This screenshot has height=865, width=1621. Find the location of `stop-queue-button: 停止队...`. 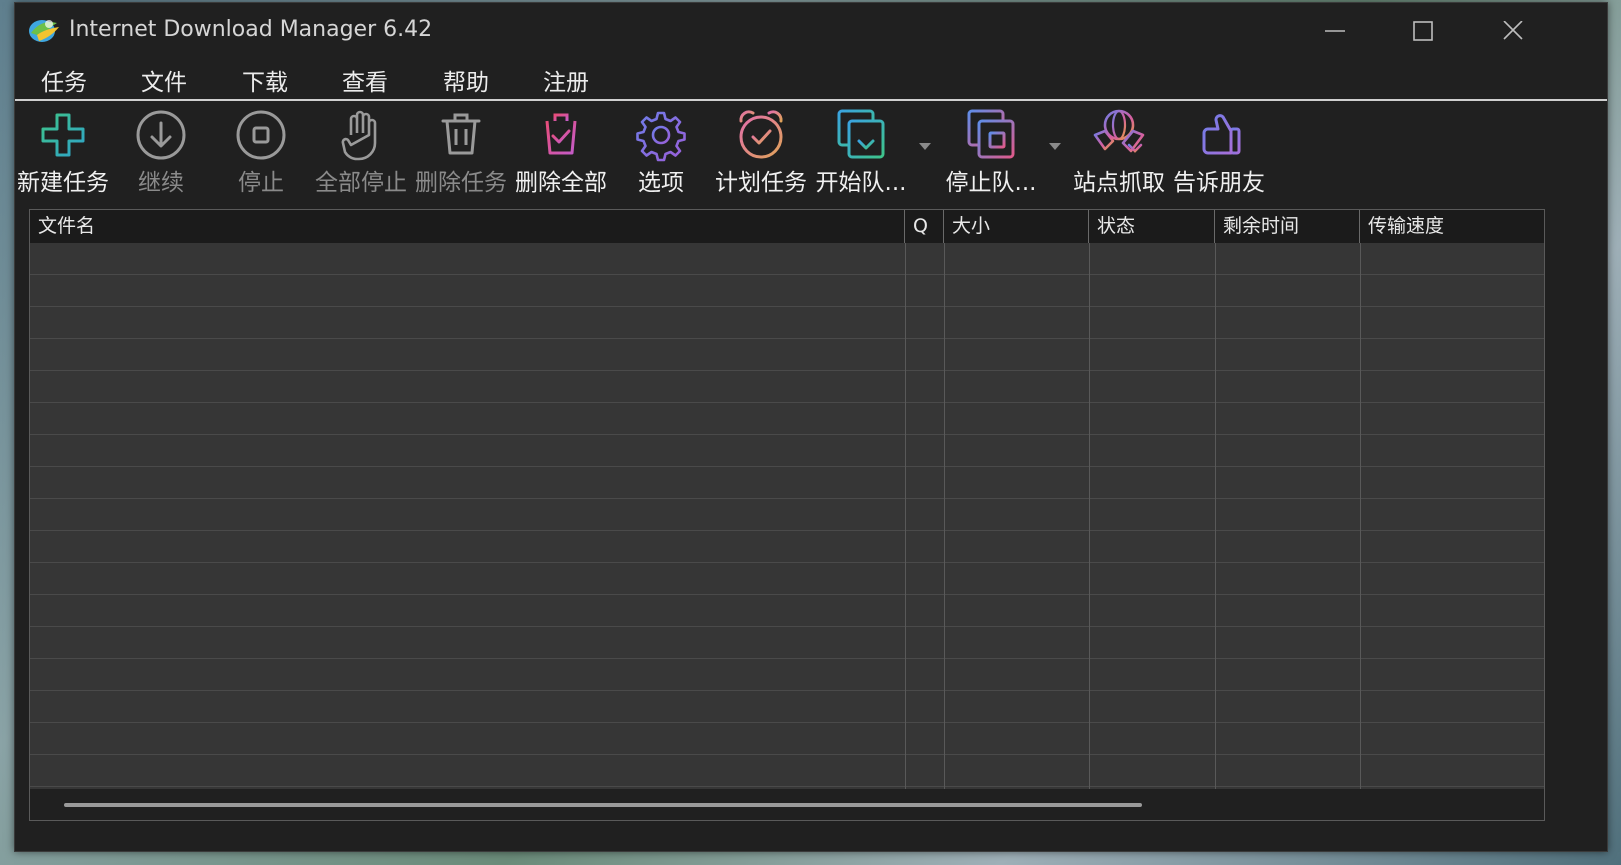

stop-queue-button: 停止队... is located at coordinates (991, 154).